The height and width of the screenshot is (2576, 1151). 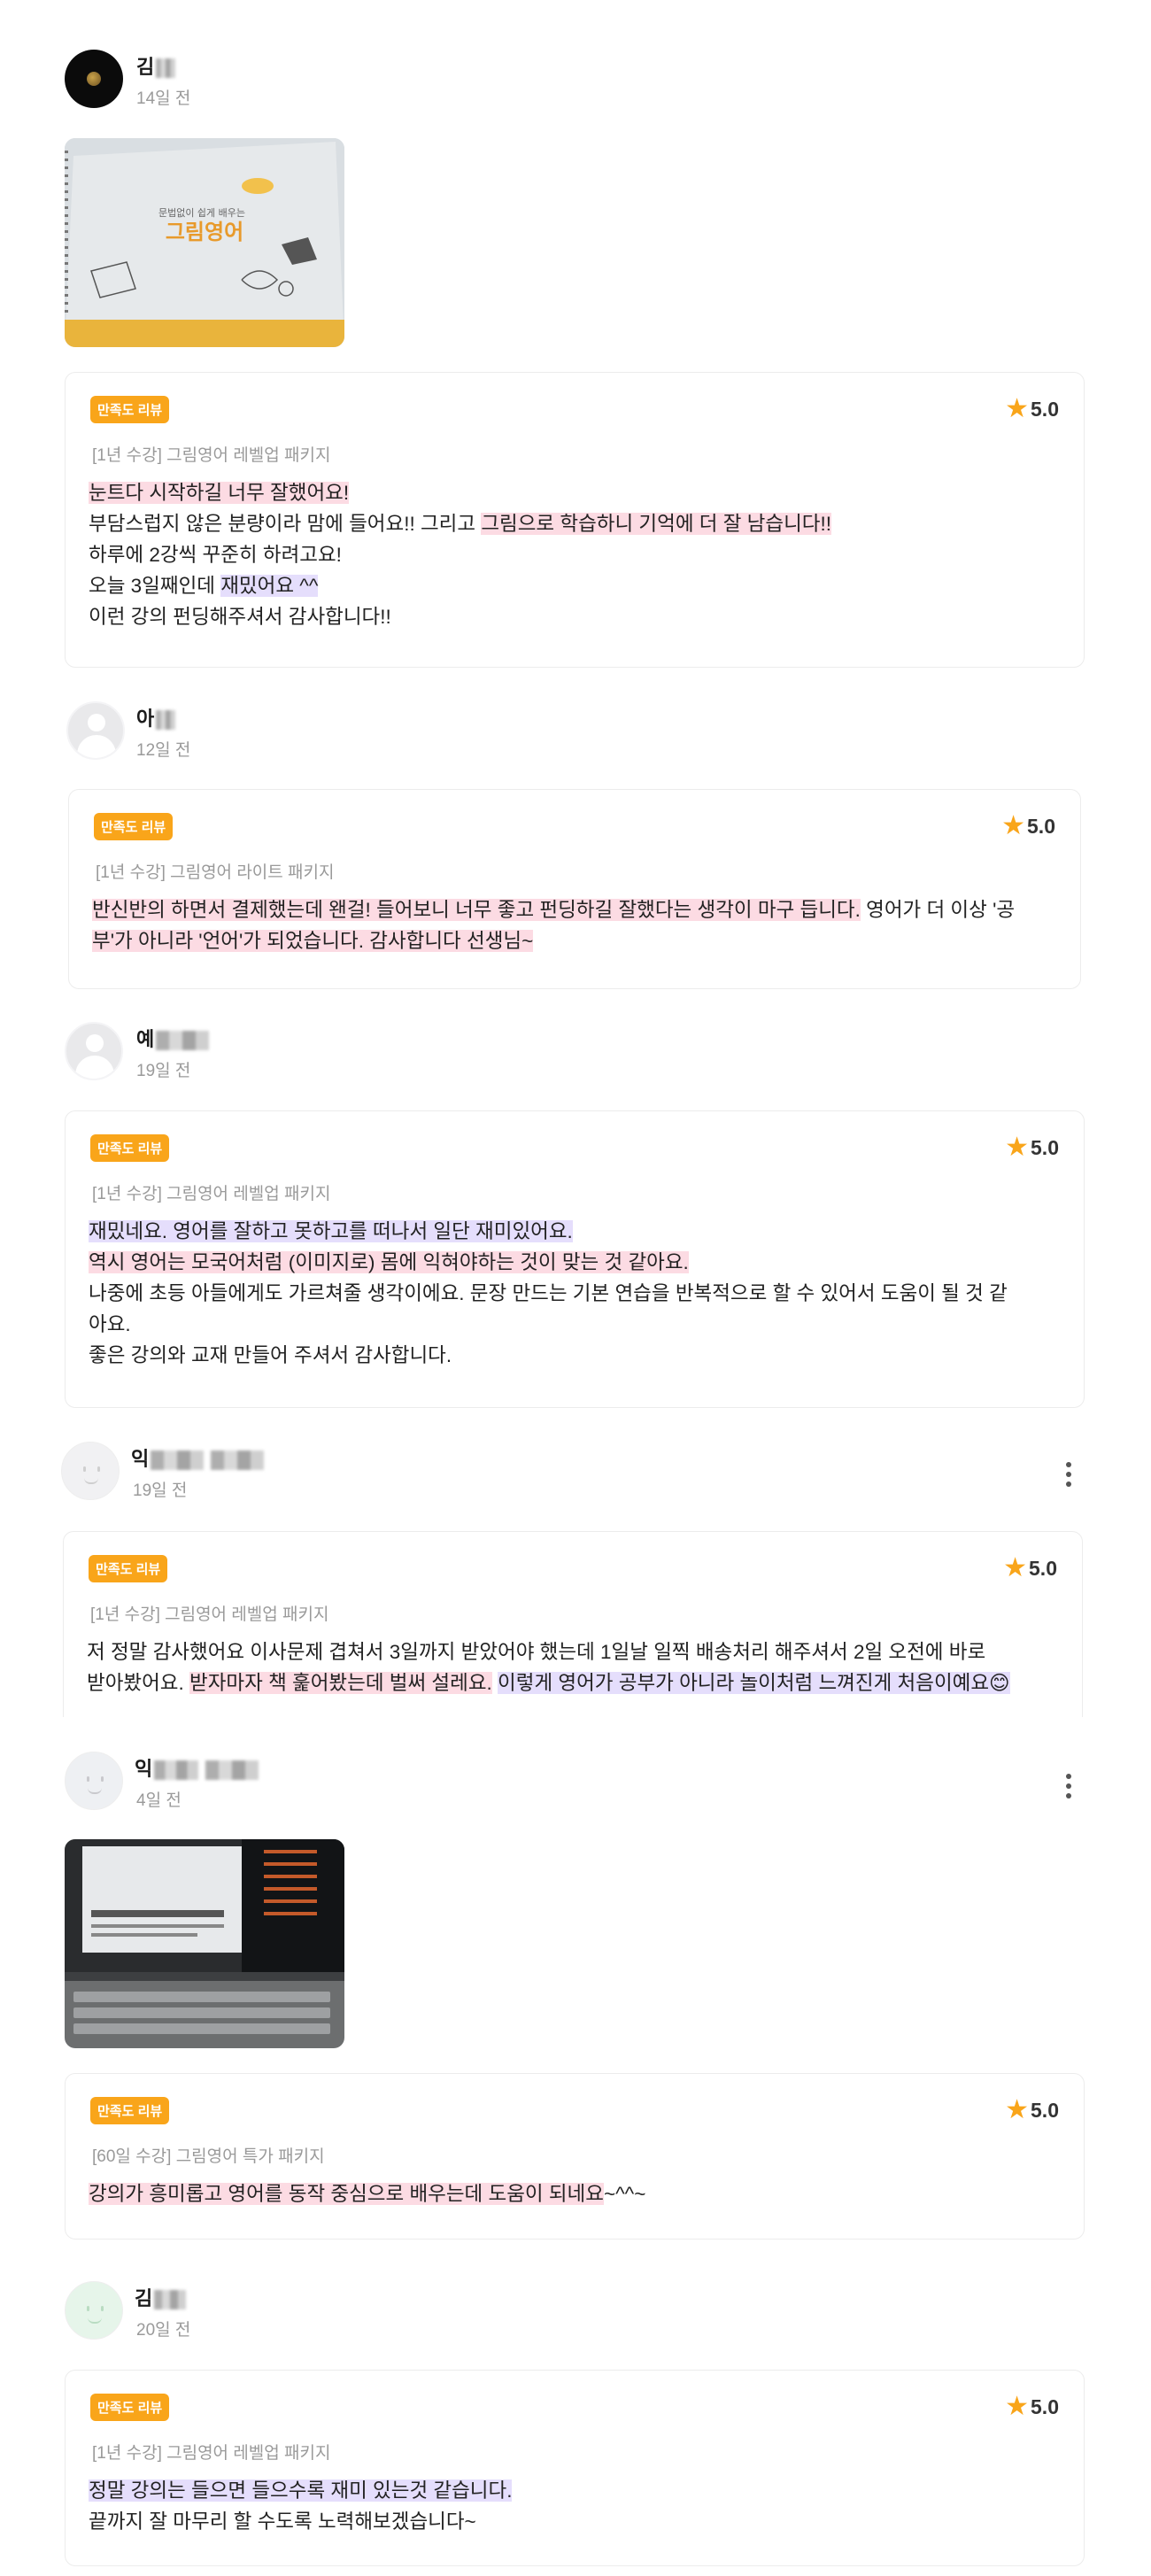 What do you see at coordinates (164, 98) in the screenshot?
I see `review-time: 14일 전` at bounding box center [164, 98].